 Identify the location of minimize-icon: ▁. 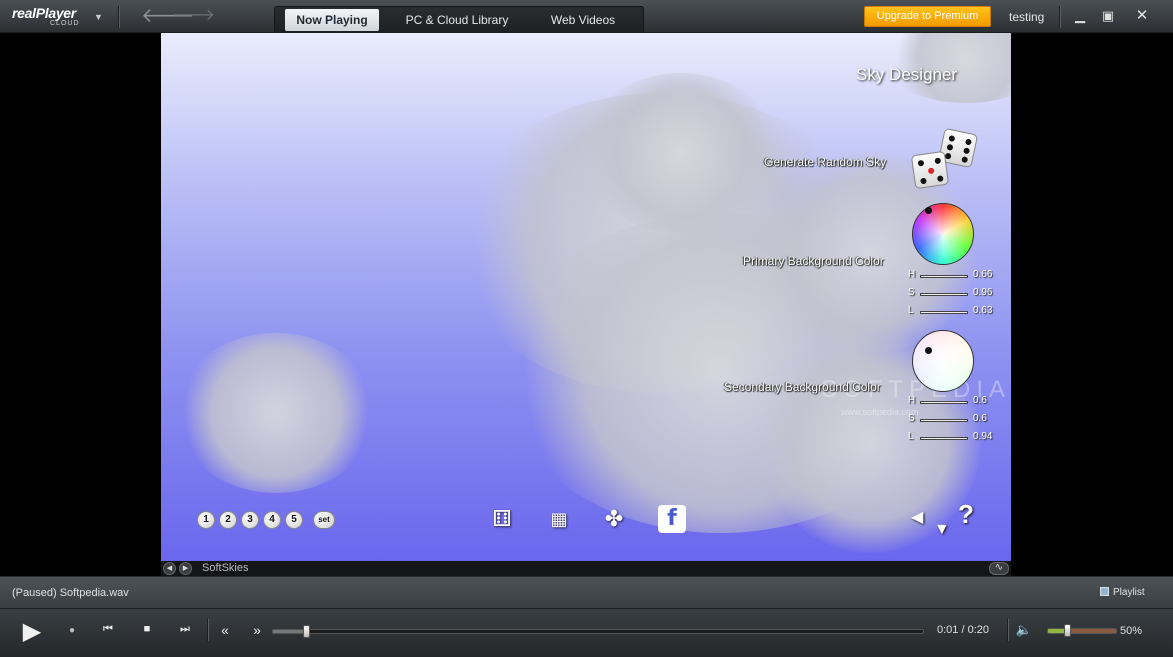
(1080, 16).